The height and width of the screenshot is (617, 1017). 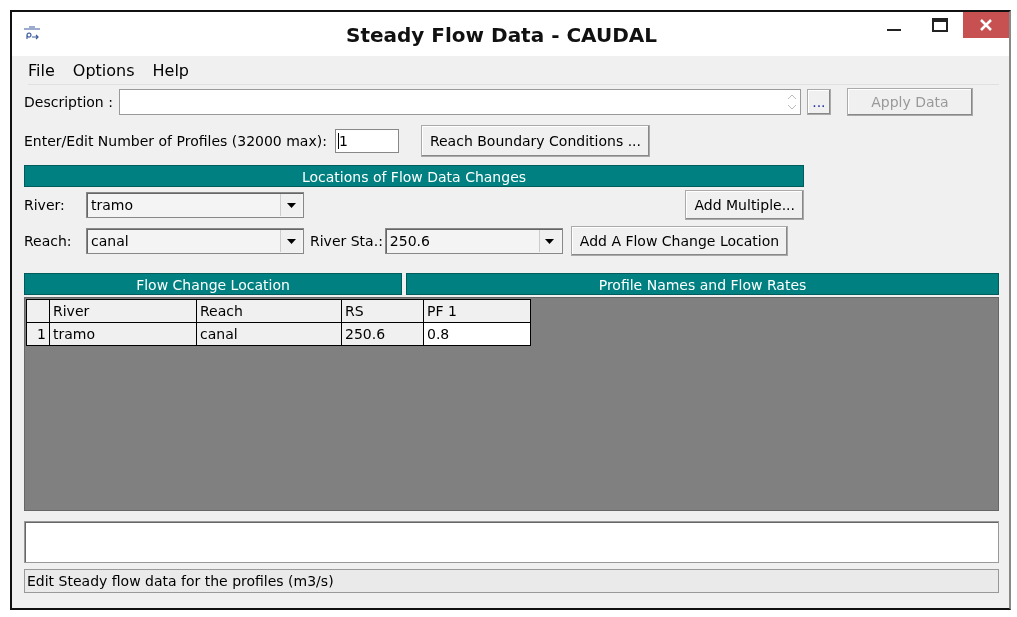 What do you see at coordinates (195, 205) in the screenshot?
I see `river-dropdown: tramo` at bounding box center [195, 205].